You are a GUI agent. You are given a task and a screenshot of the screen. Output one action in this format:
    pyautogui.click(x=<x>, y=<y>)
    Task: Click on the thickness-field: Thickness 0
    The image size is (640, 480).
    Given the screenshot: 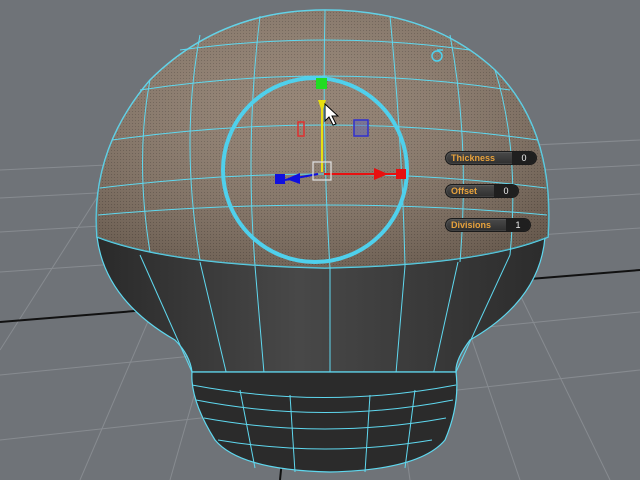 What is the action you would take?
    pyautogui.click(x=491, y=158)
    